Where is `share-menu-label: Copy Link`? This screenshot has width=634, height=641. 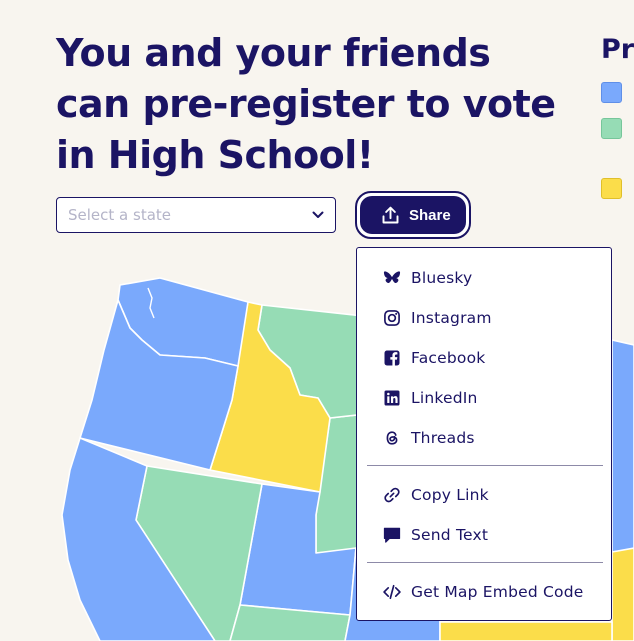 share-menu-label: Copy Link is located at coordinates (450, 495).